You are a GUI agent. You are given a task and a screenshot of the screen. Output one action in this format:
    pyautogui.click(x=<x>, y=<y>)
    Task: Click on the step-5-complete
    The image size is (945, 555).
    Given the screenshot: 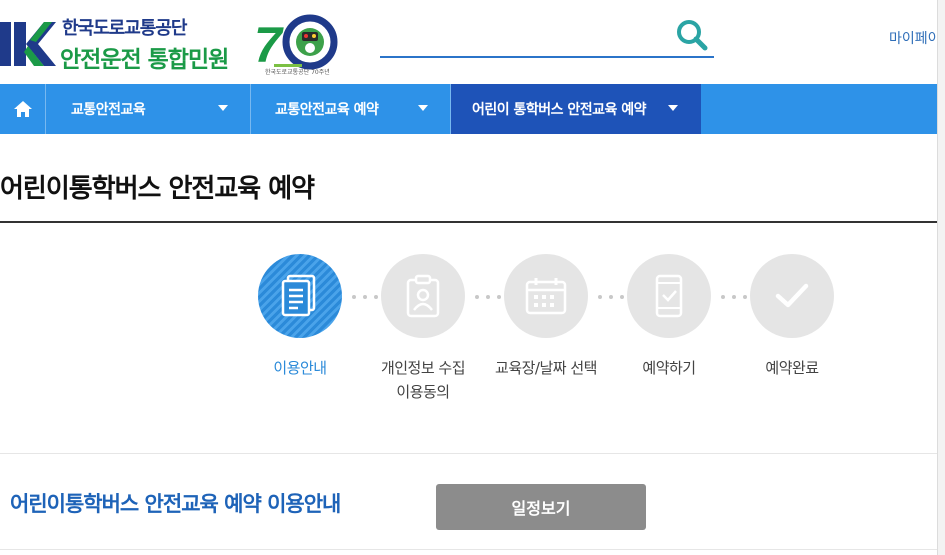 What is the action you would take?
    pyautogui.click(x=792, y=296)
    